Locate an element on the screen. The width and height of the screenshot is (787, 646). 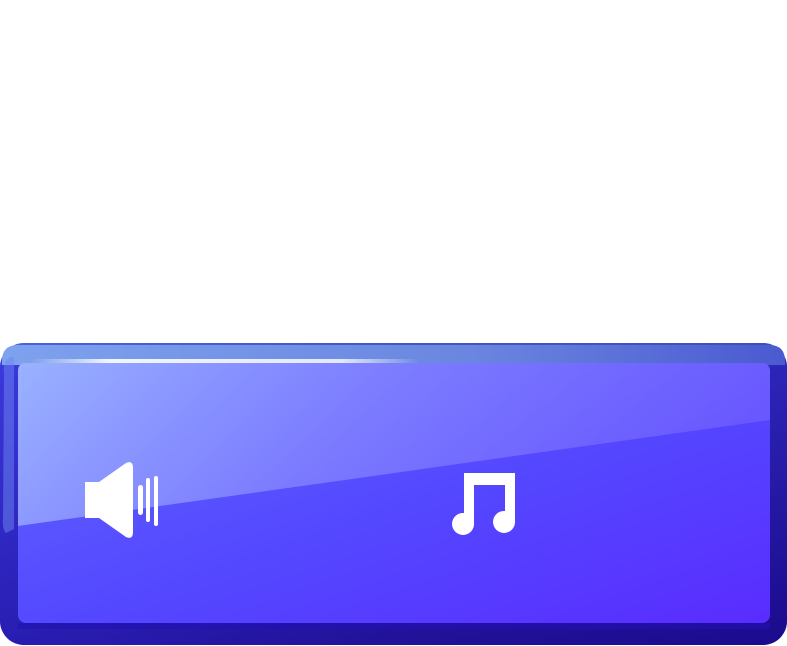
sound-toggle-button is located at coordinates (123, 500).